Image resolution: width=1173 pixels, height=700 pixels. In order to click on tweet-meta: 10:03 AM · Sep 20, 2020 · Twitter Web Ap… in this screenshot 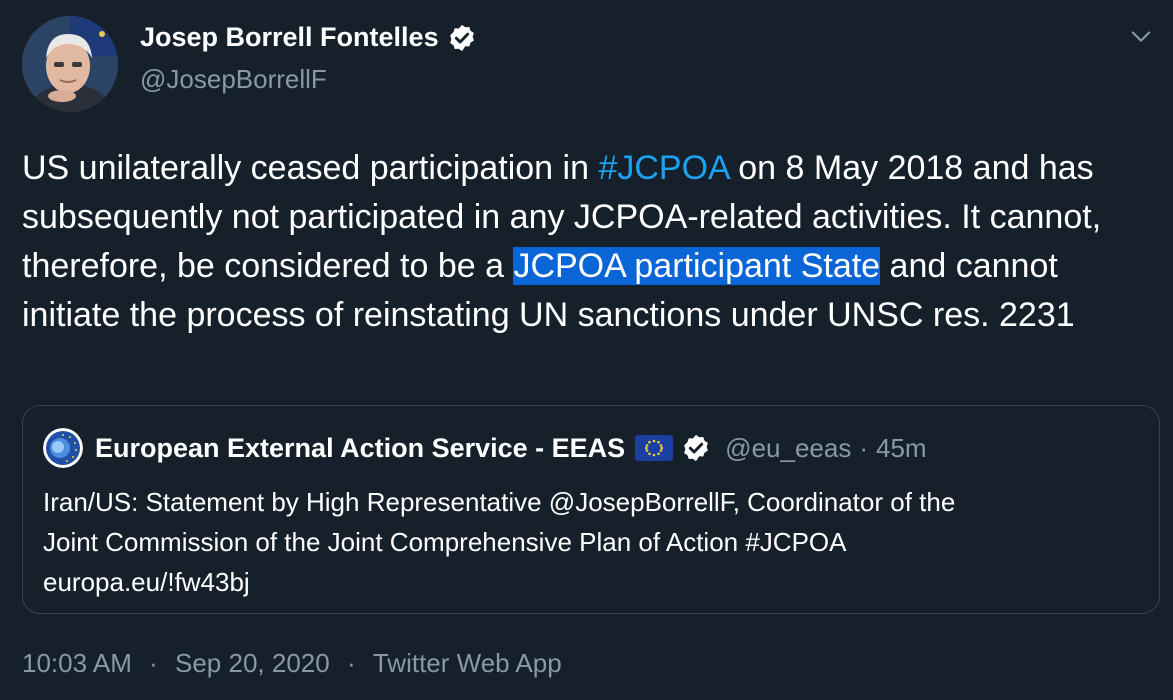, I will do `click(292, 663)`.